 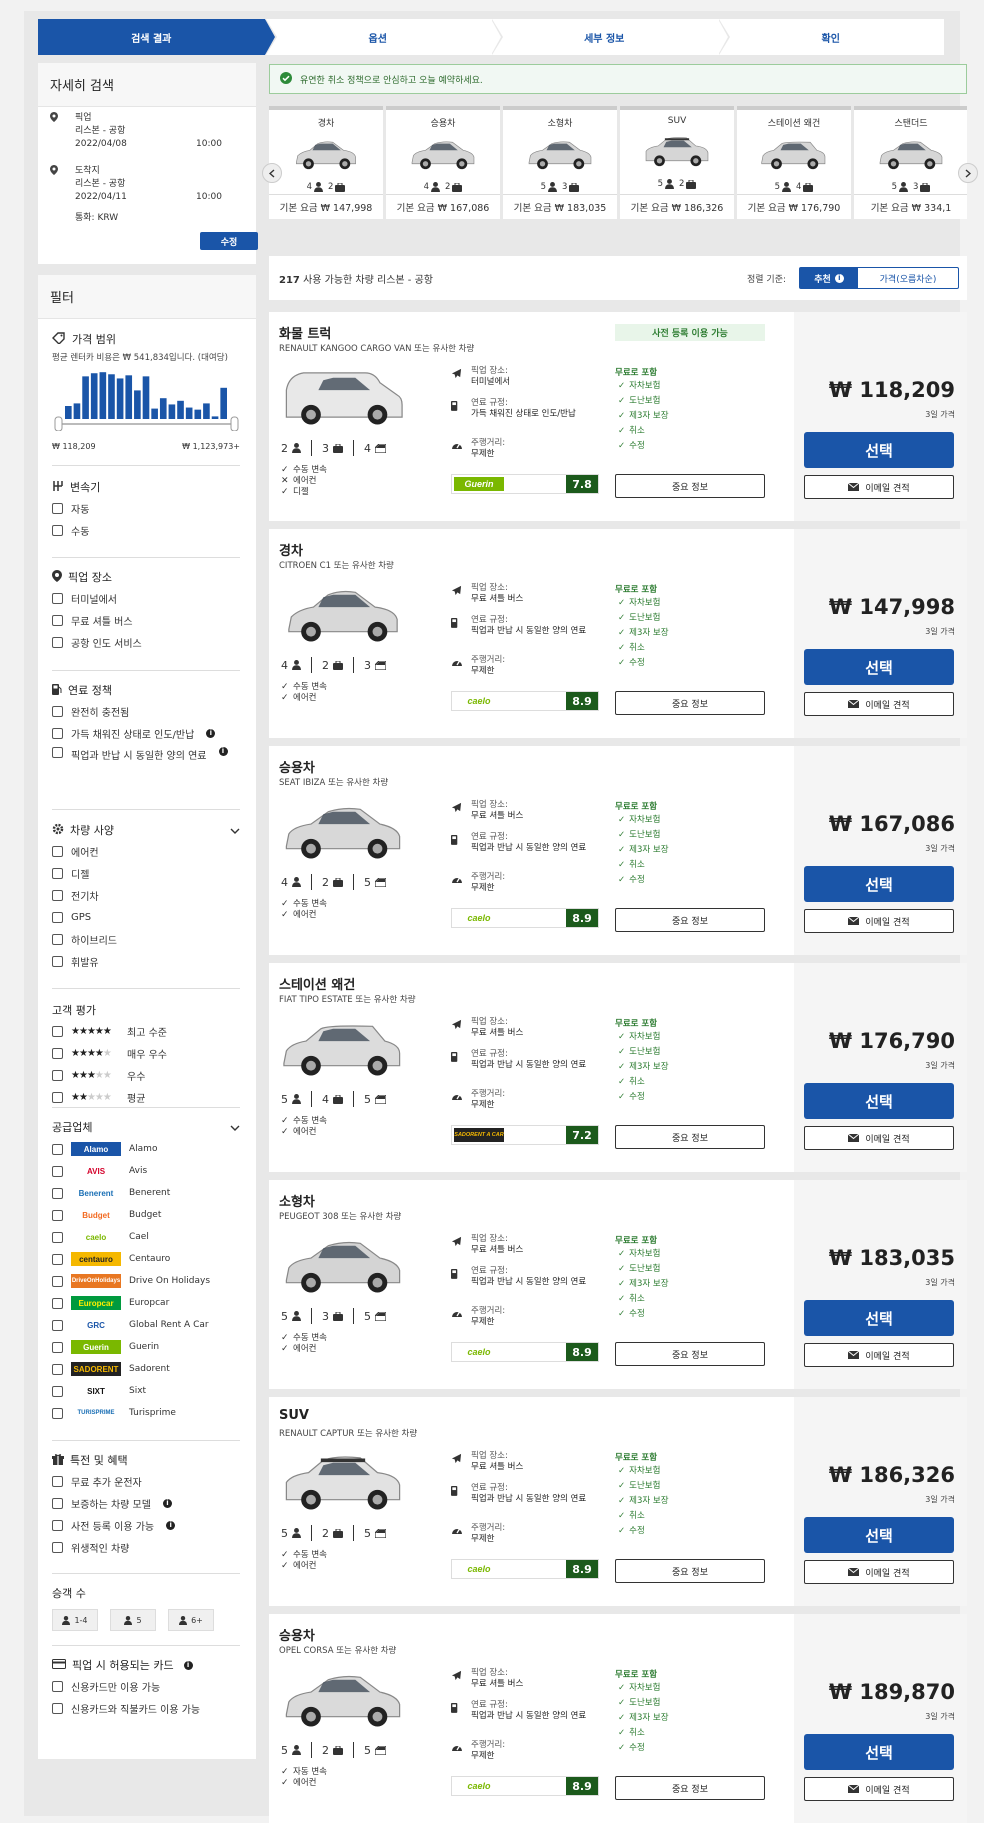 I want to click on filter-option: 디젤, so click(x=146, y=873).